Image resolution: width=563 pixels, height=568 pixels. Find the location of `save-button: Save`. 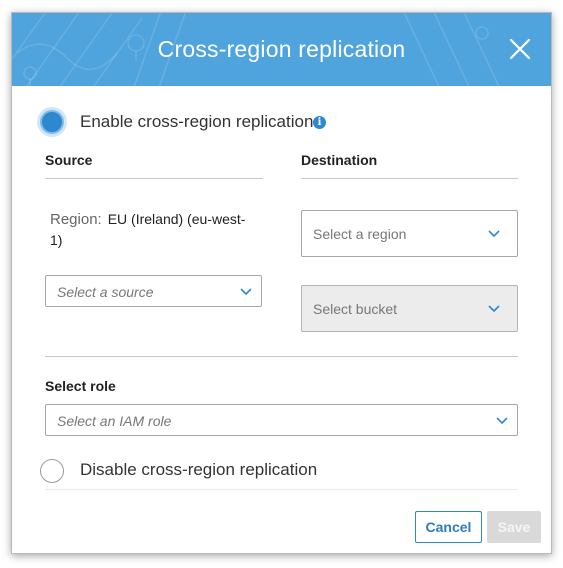

save-button: Save is located at coordinates (514, 527).